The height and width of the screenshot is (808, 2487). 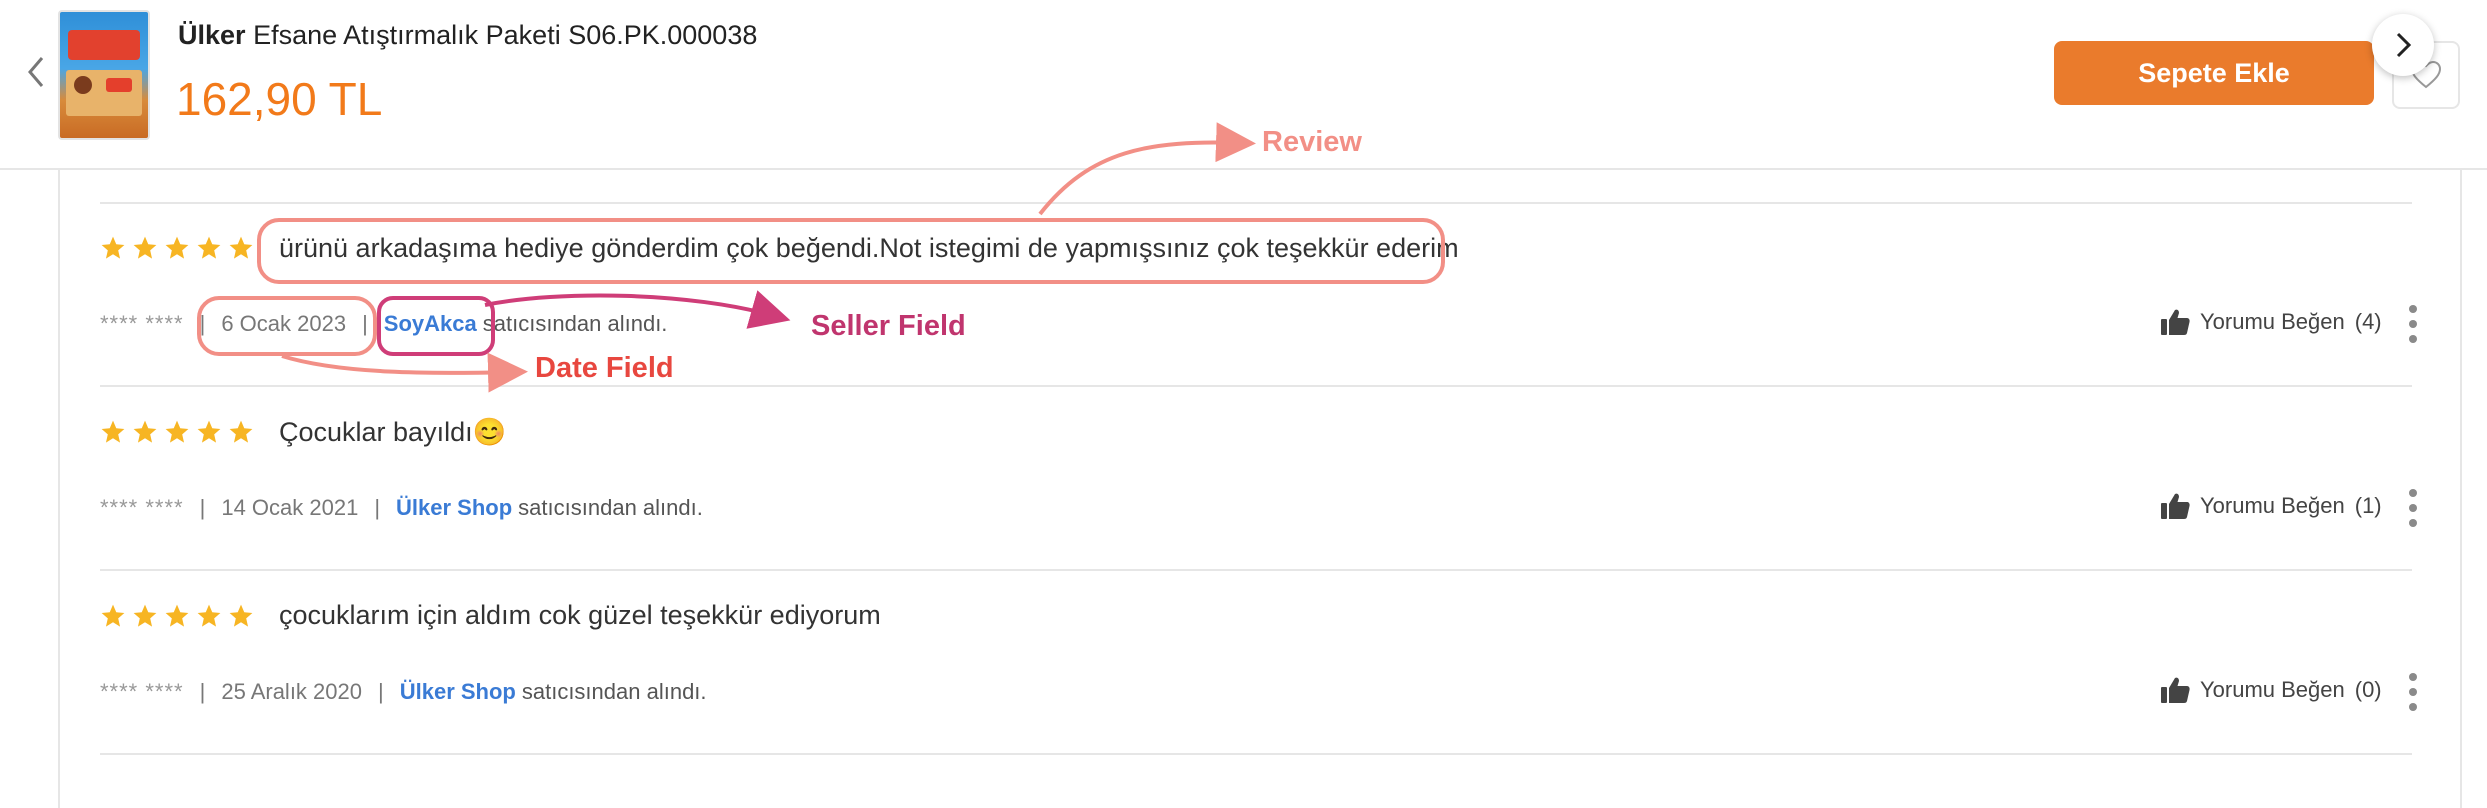 What do you see at coordinates (1312, 142) in the screenshot?
I see `review-annotation-label: Review` at bounding box center [1312, 142].